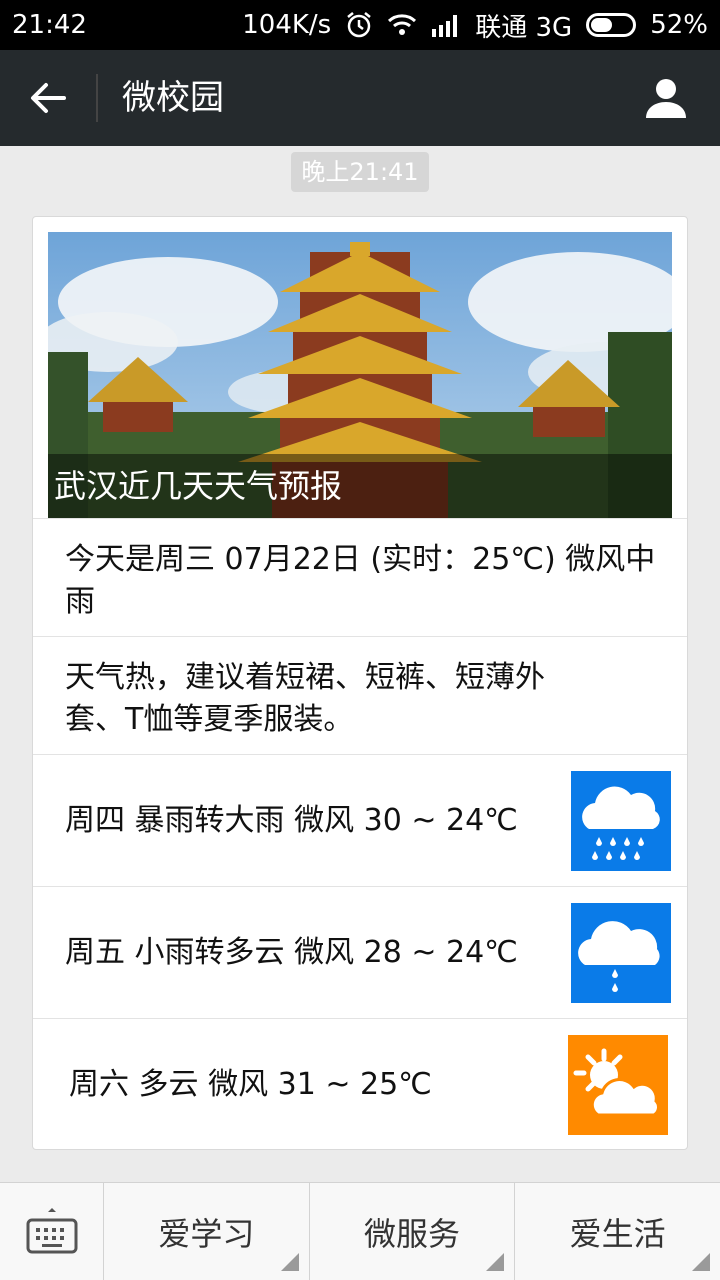 The height and width of the screenshot is (1280, 720). What do you see at coordinates (360, 98) in the screenshot?
I see `title-bar: 微校园` at bounding box center [360, 98].